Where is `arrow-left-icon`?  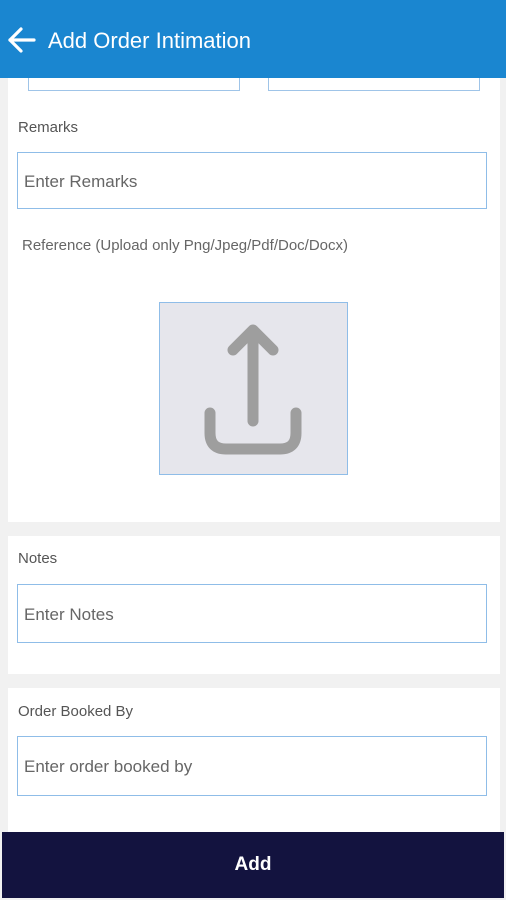 arrow-left-icon is located at coordinates (22, 40).